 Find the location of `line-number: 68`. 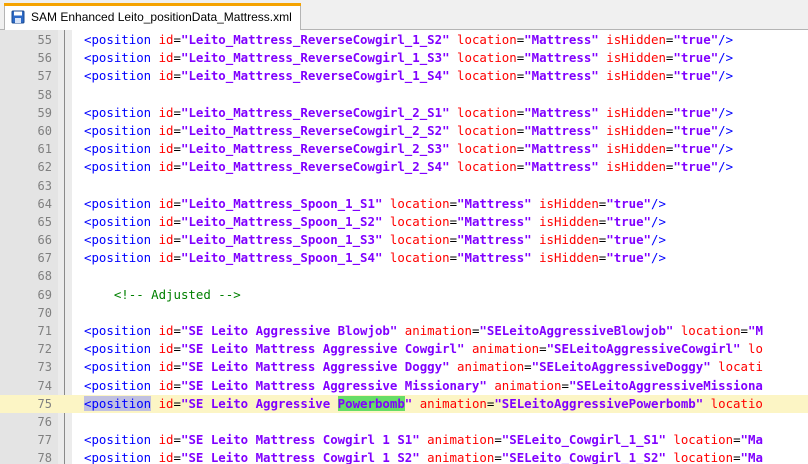

line-number: 68 is located at coordinates (44, 276).